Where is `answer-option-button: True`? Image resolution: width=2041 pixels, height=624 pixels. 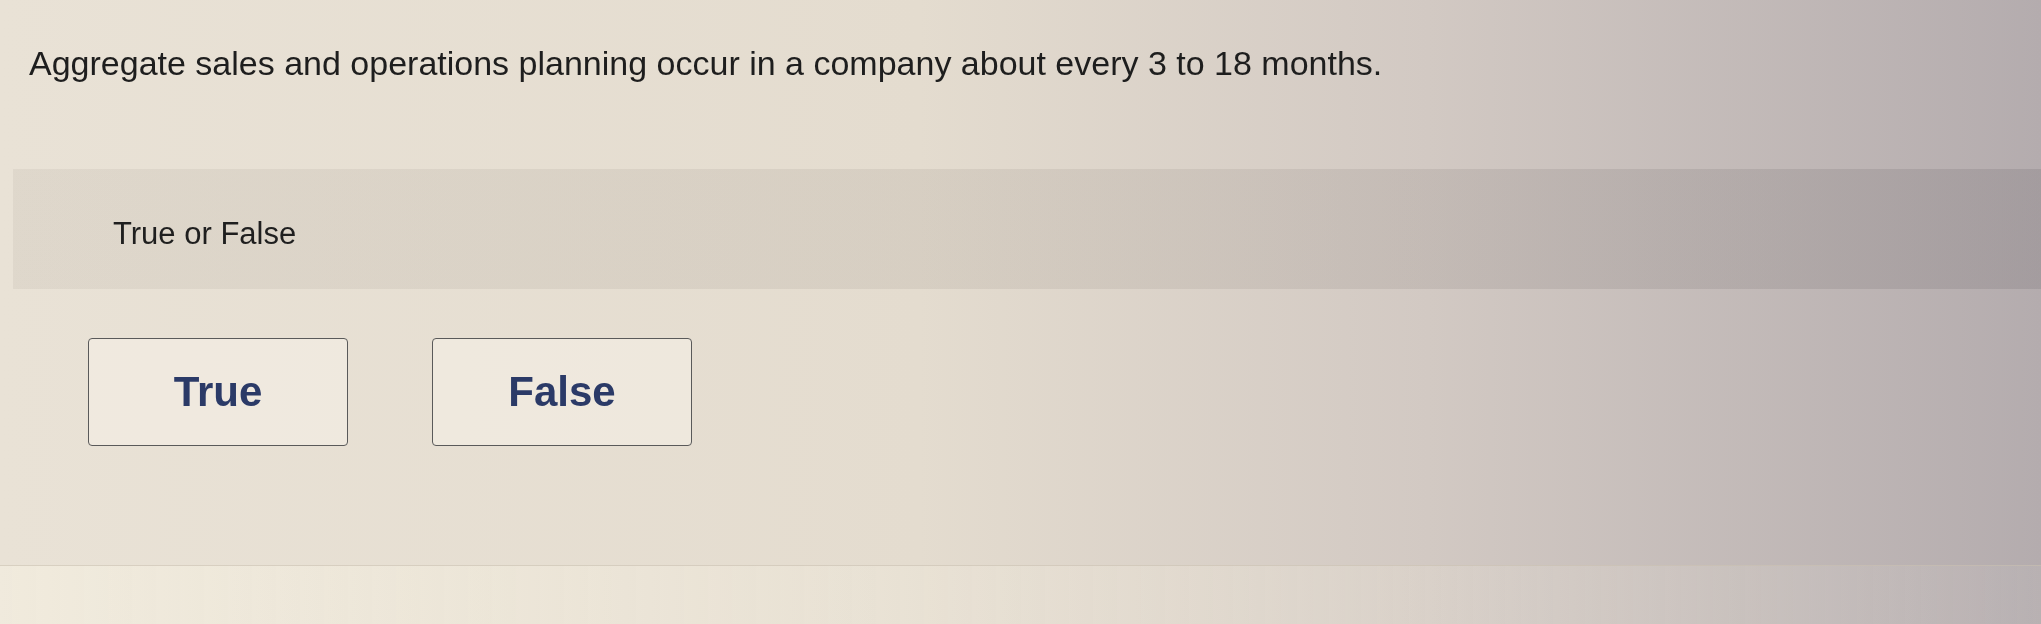
answer-option-button: True is located at coordinates (218, 392).